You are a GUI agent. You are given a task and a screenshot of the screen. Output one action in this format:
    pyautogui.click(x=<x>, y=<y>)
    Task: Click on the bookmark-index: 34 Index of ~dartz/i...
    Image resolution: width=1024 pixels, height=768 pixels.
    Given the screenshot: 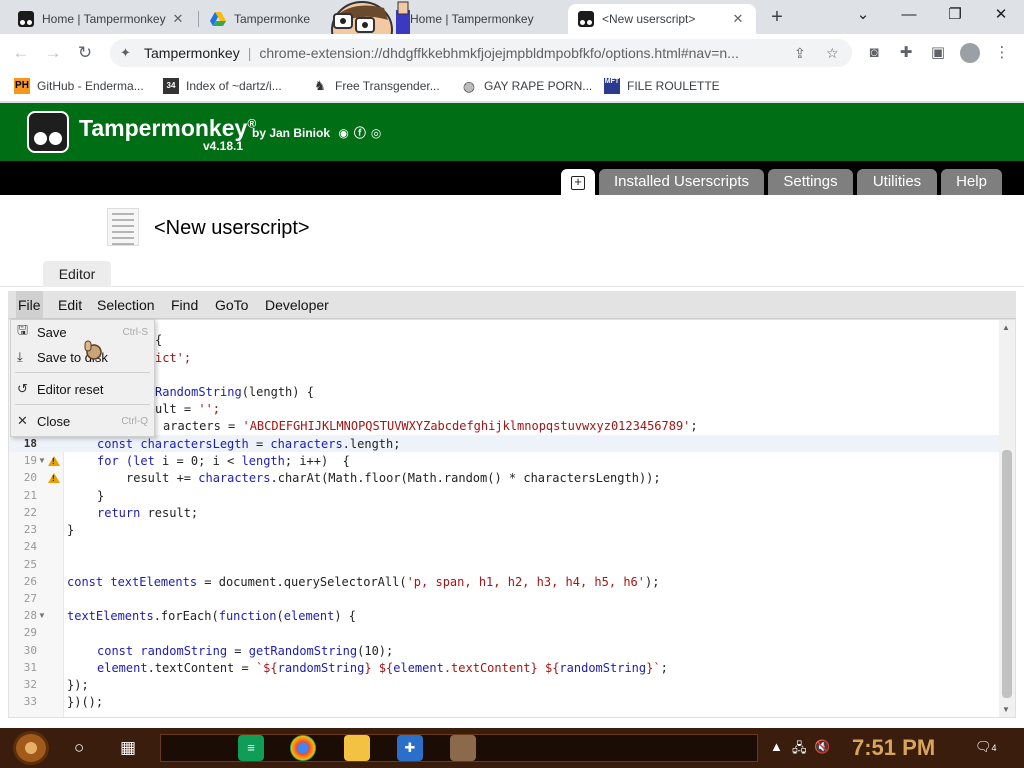 What is the action you would take?
    pyautogui.click(x=222, y=86)
    